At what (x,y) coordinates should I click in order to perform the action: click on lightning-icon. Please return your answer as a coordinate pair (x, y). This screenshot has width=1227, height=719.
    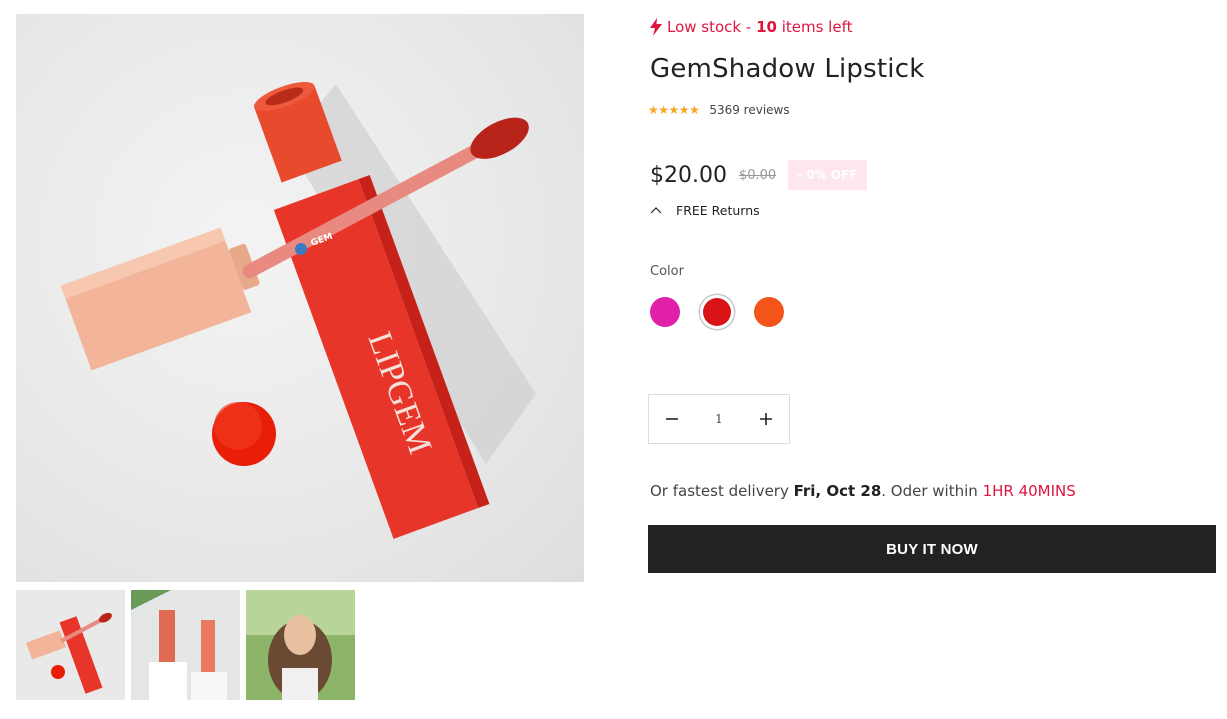
    Looking at the image, I should click on (656, 27).